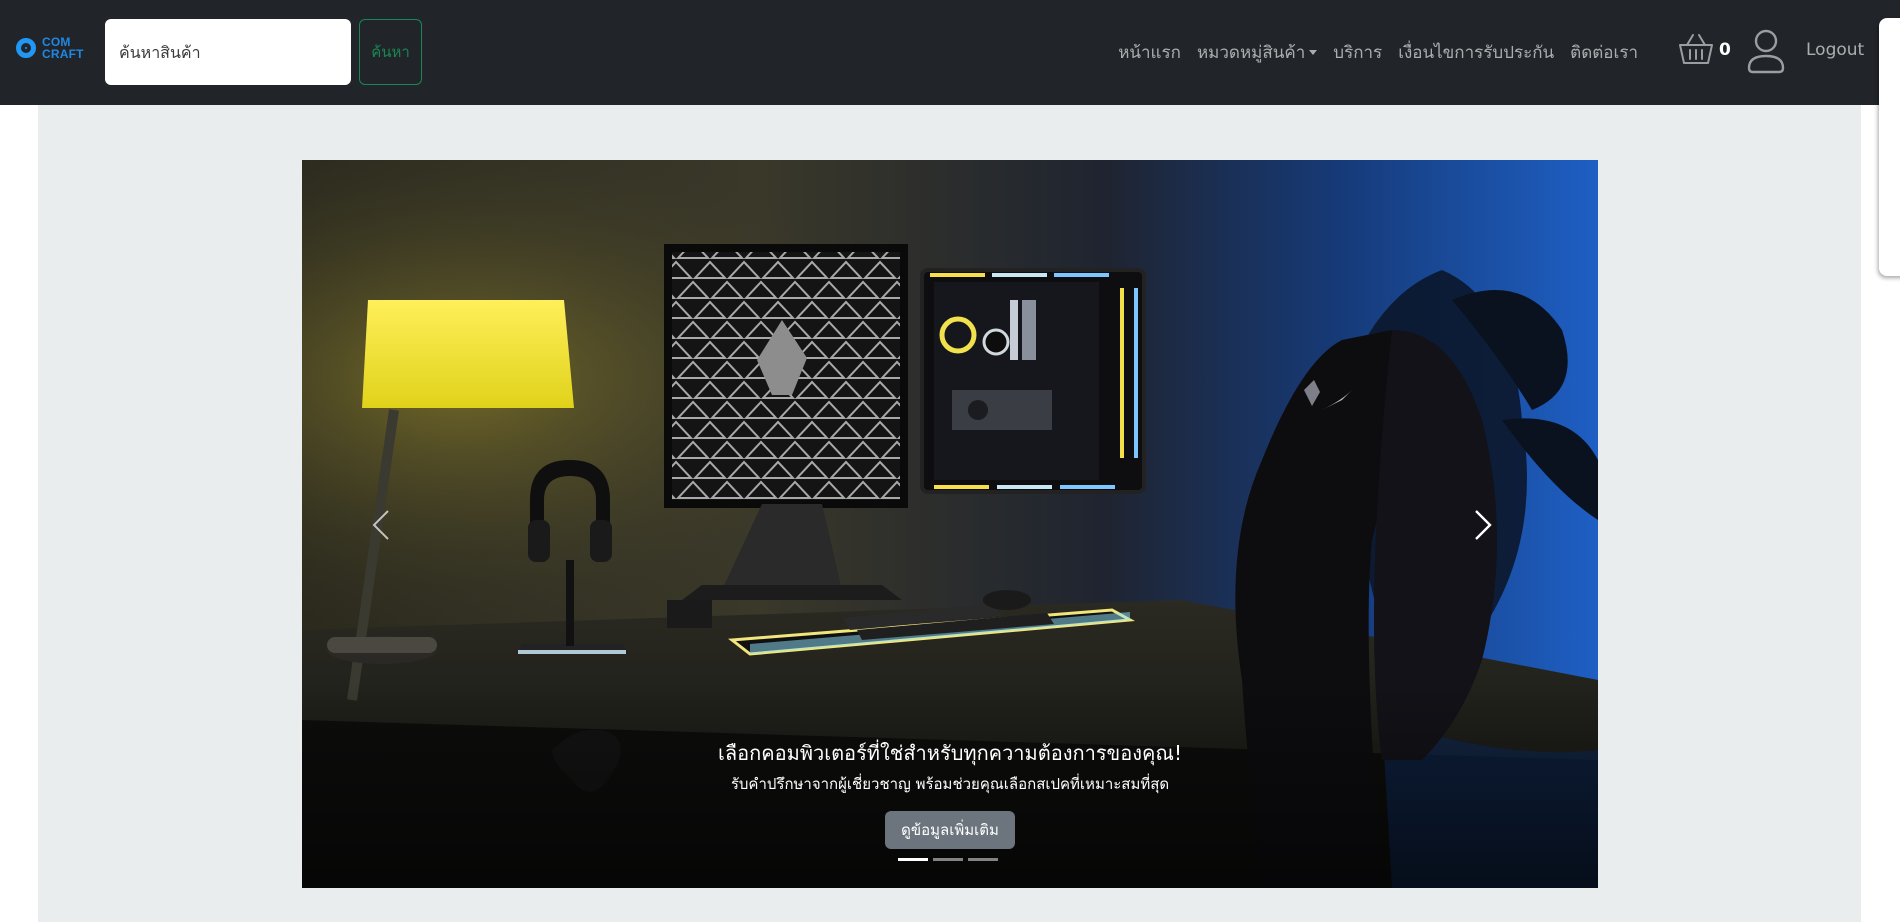 This screenshot has height=922, width=1900. Describe the element at coordinates (1725, 50) in the screenshot. I see `cart-count: 0` at that location.